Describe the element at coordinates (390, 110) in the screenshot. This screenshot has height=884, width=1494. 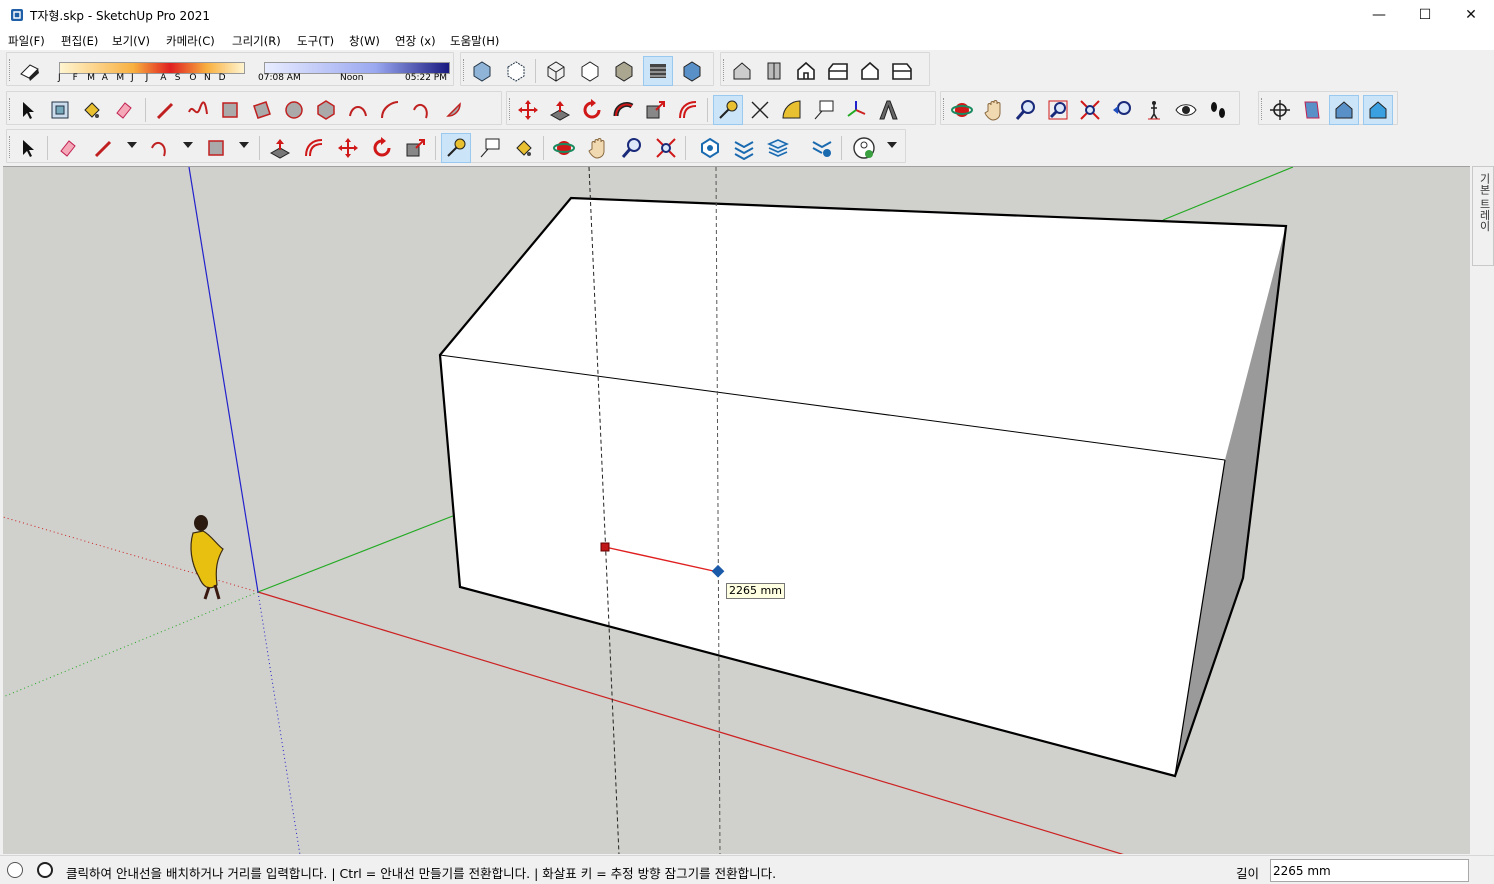
I see `two-point-arc-button` at that location.